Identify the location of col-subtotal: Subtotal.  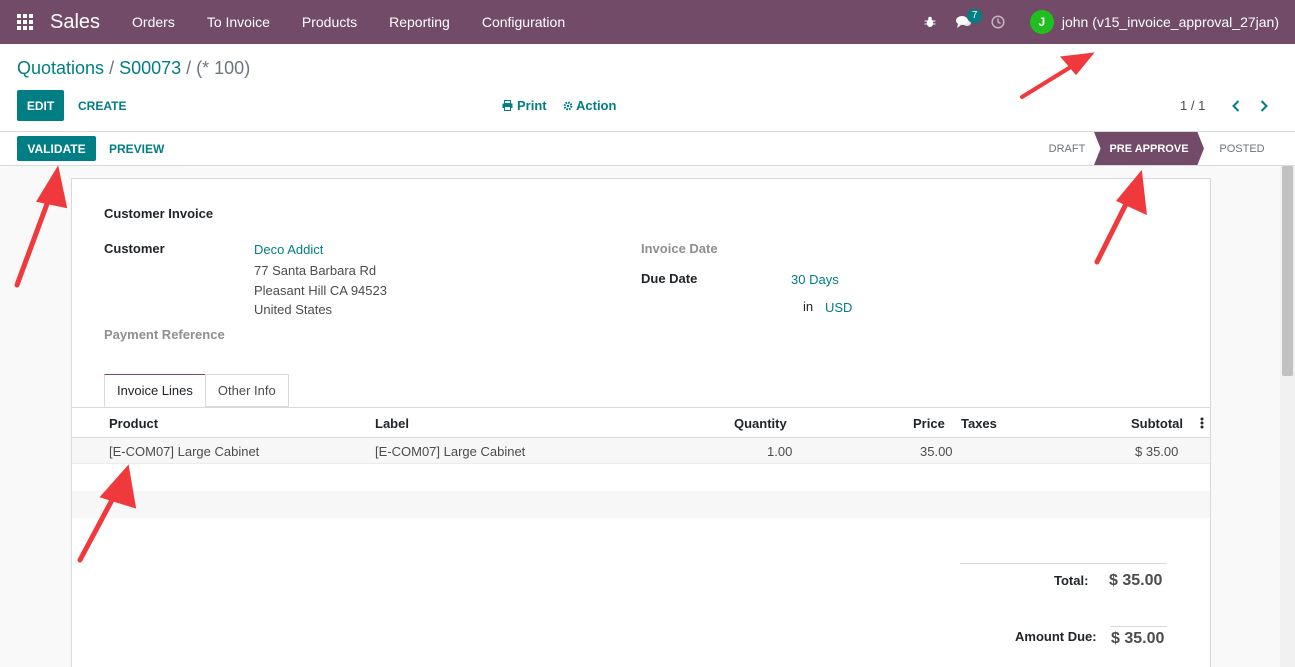
(1157, 423).